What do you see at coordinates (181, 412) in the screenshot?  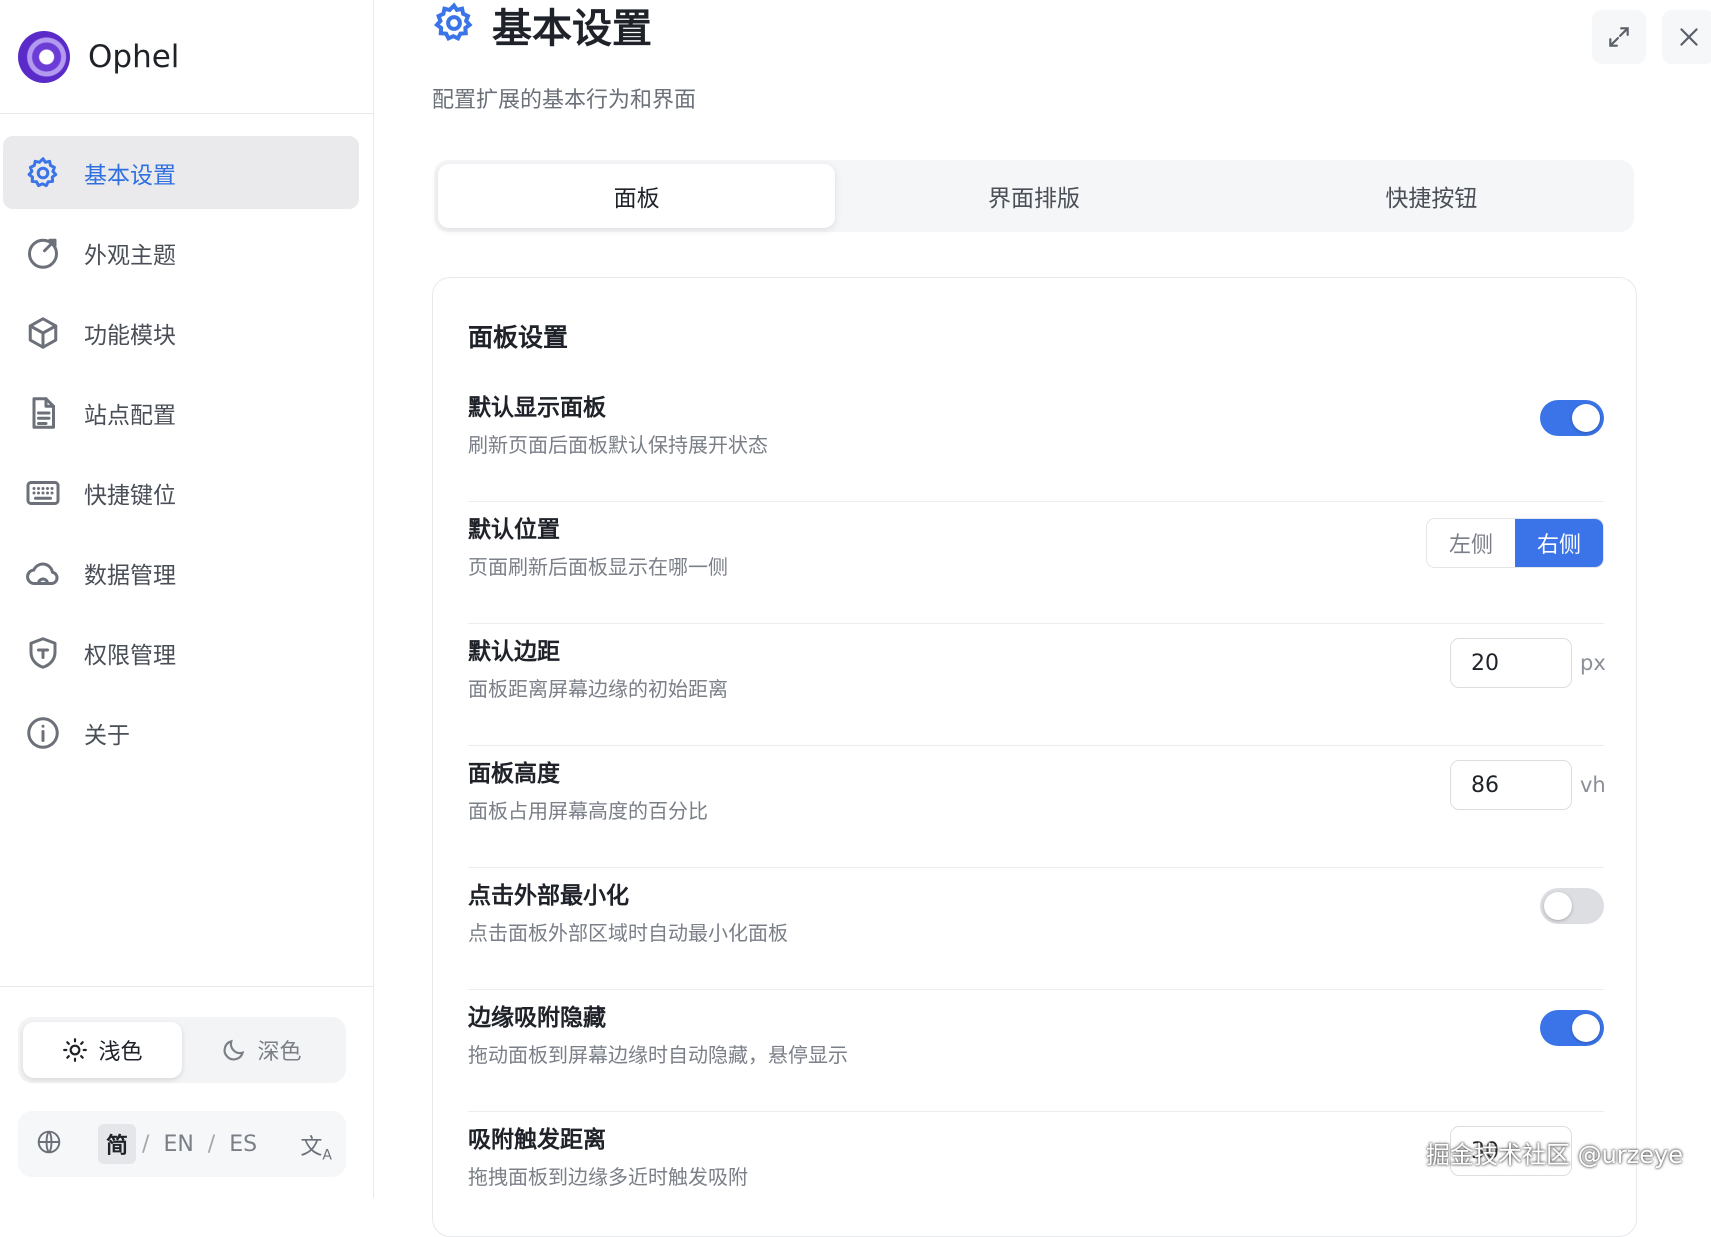 I see `sidebar-item-sites: 站点配置` at bounding box center [181, 412].